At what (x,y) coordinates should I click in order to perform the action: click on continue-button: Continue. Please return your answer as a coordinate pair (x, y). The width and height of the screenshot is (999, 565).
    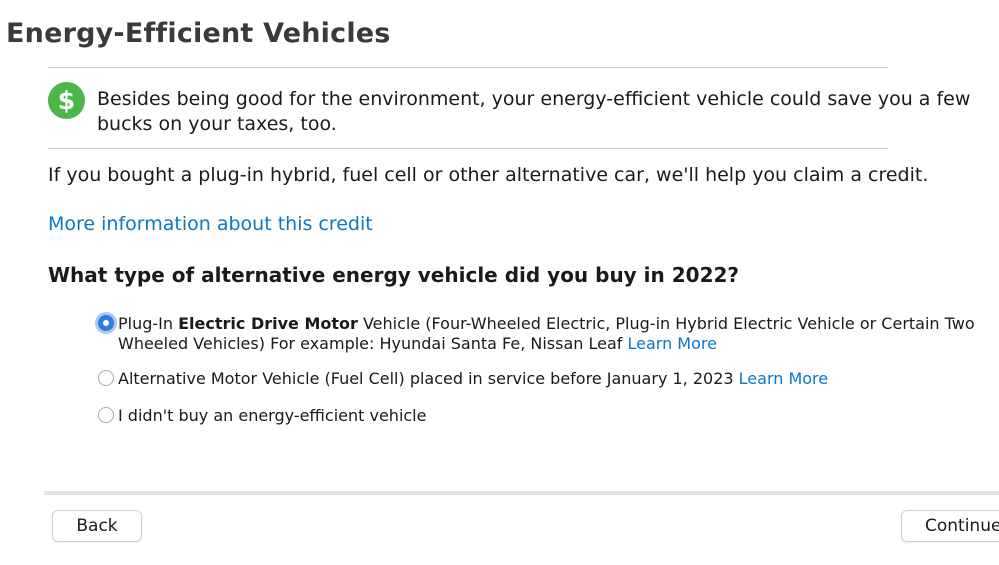
    Looking at the image, I should click on (950, 526).